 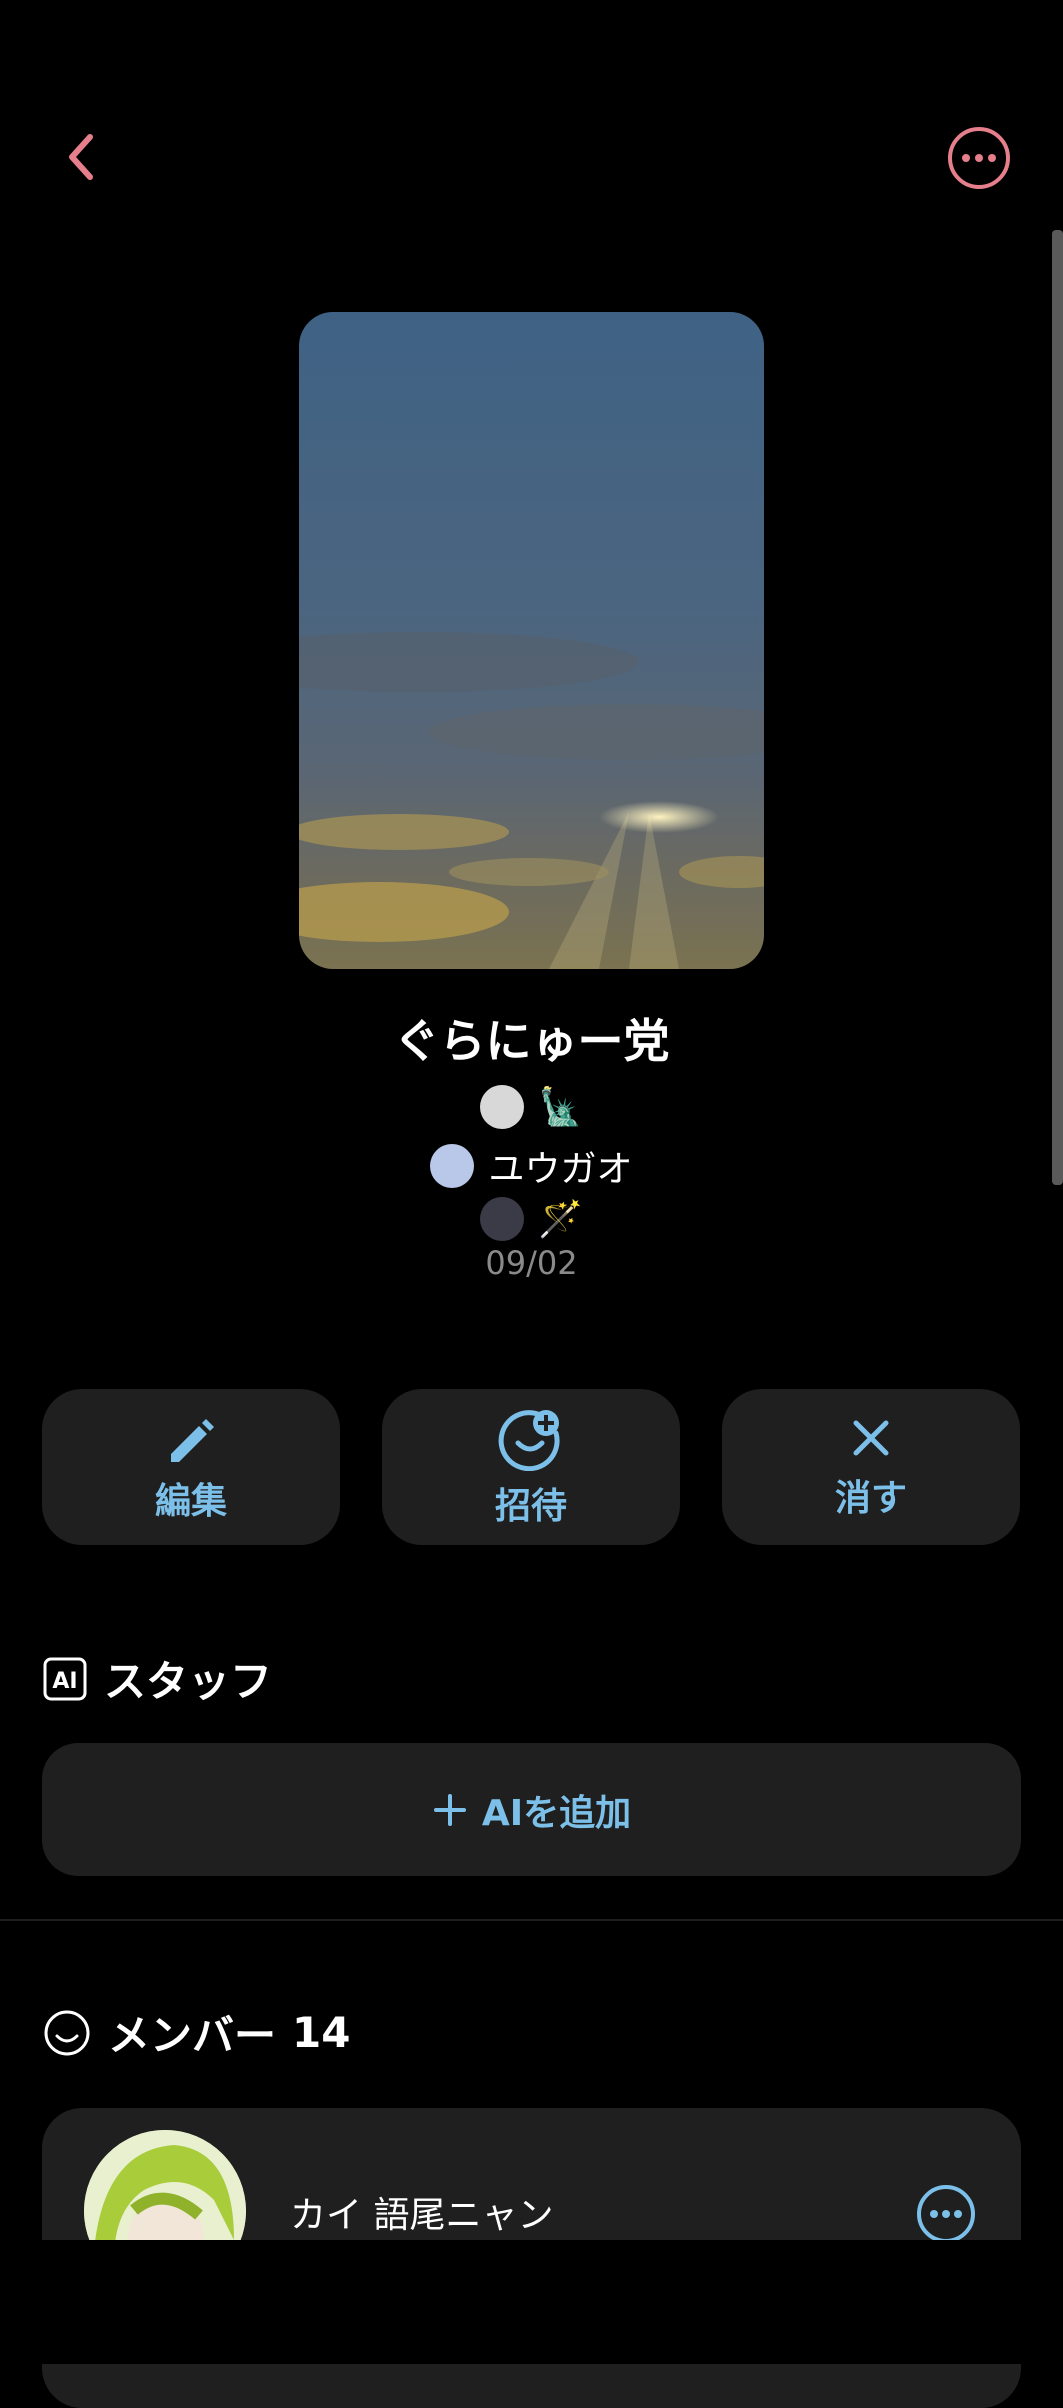 What do you see at coordinates (531, 1920) in the screenshot?
I see `divider` at bounding box center [531, 1920].